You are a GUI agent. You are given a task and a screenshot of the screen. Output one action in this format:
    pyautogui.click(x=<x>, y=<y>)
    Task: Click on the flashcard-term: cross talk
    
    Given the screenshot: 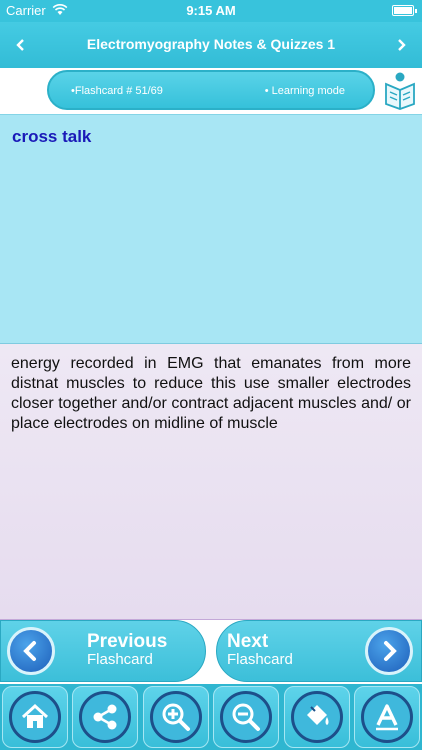 What is the action you would take?
    pyautogui.click(x=52, y=136)
    